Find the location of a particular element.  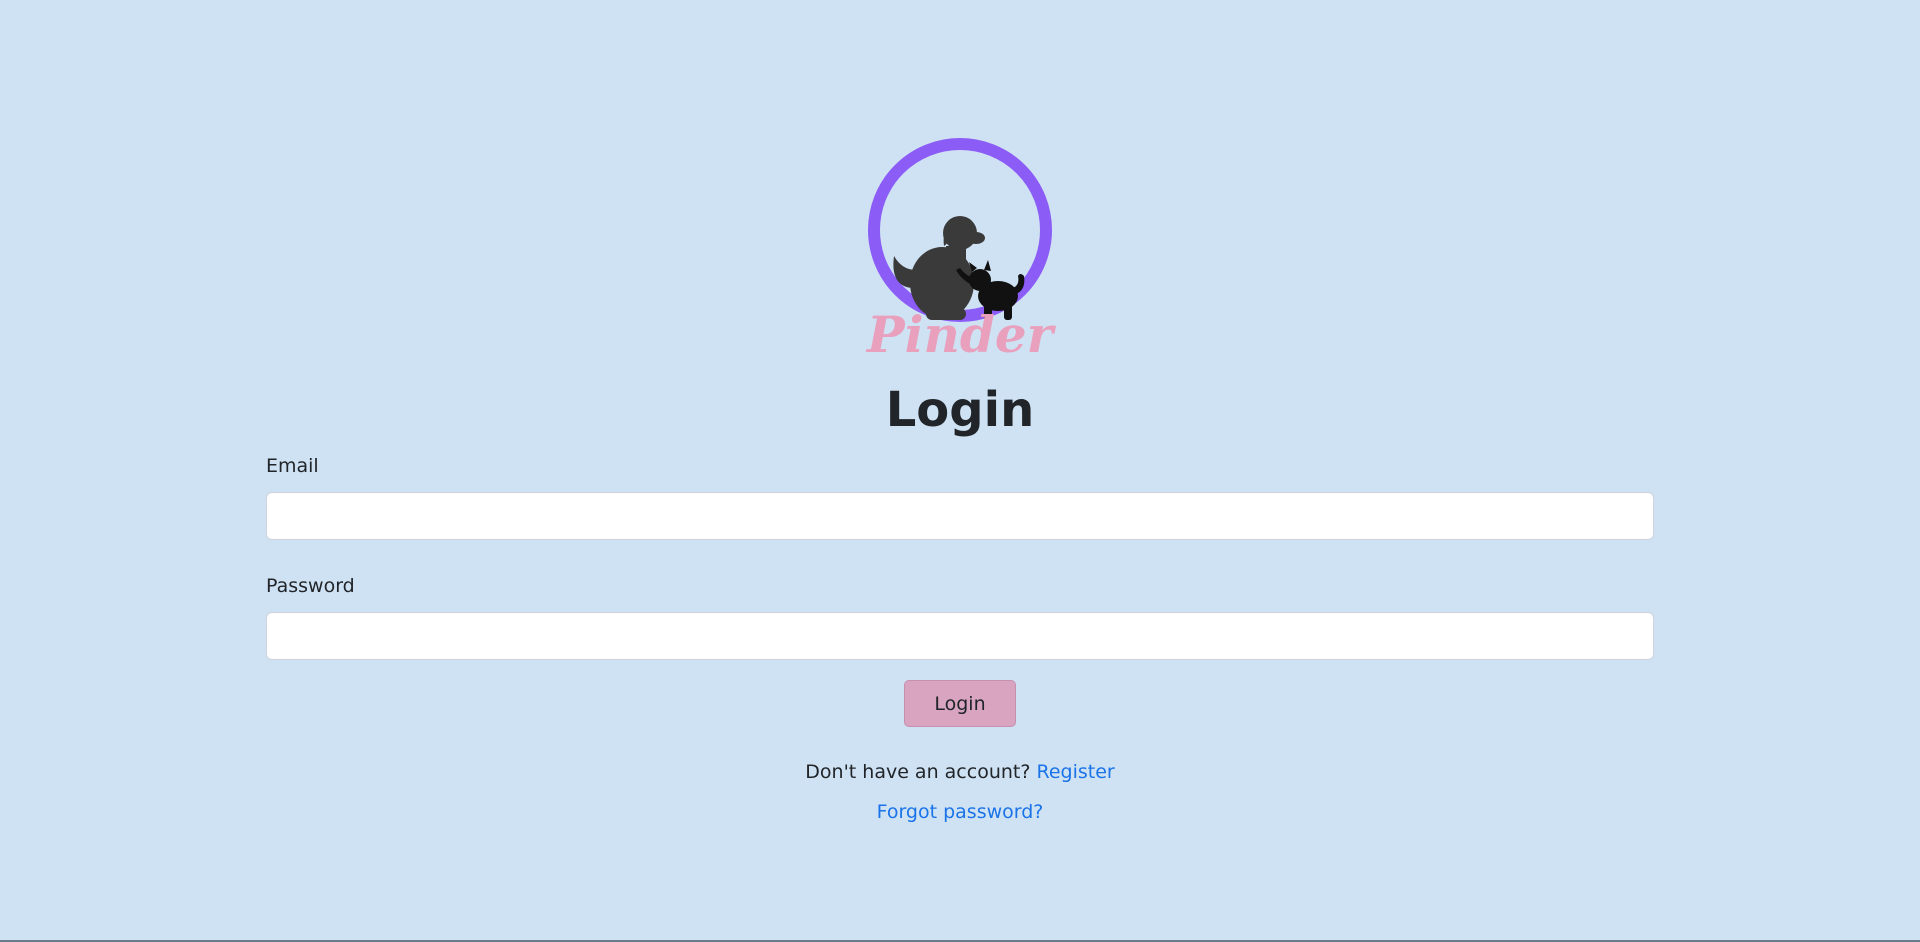

submit-row: Login is located at coordinates (960, 703).